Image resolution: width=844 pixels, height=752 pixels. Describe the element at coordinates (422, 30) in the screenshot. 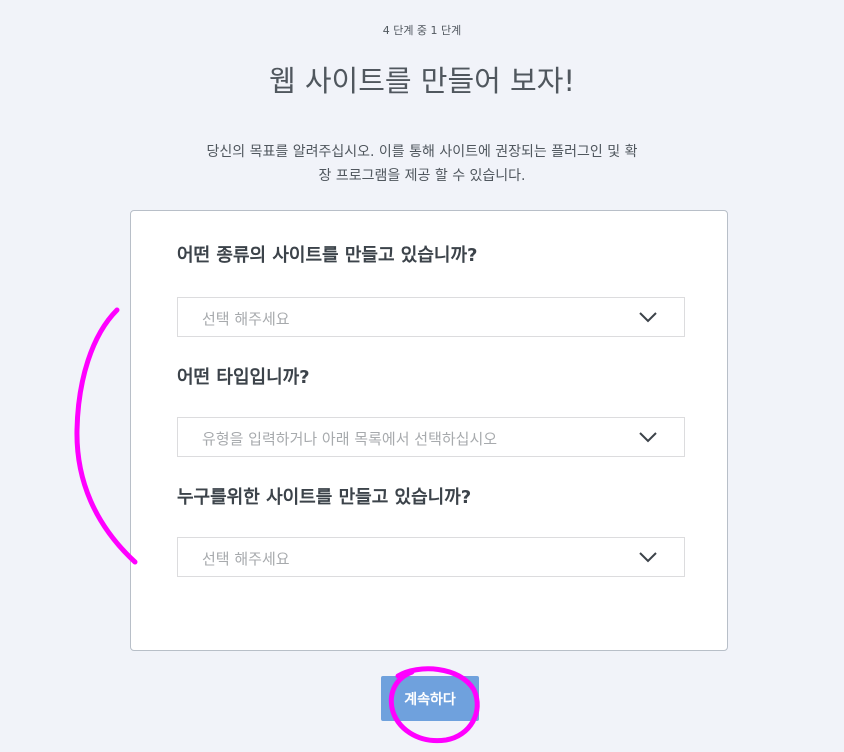

I see `step-indicator: 4 단계 중 1 단계` at that location.